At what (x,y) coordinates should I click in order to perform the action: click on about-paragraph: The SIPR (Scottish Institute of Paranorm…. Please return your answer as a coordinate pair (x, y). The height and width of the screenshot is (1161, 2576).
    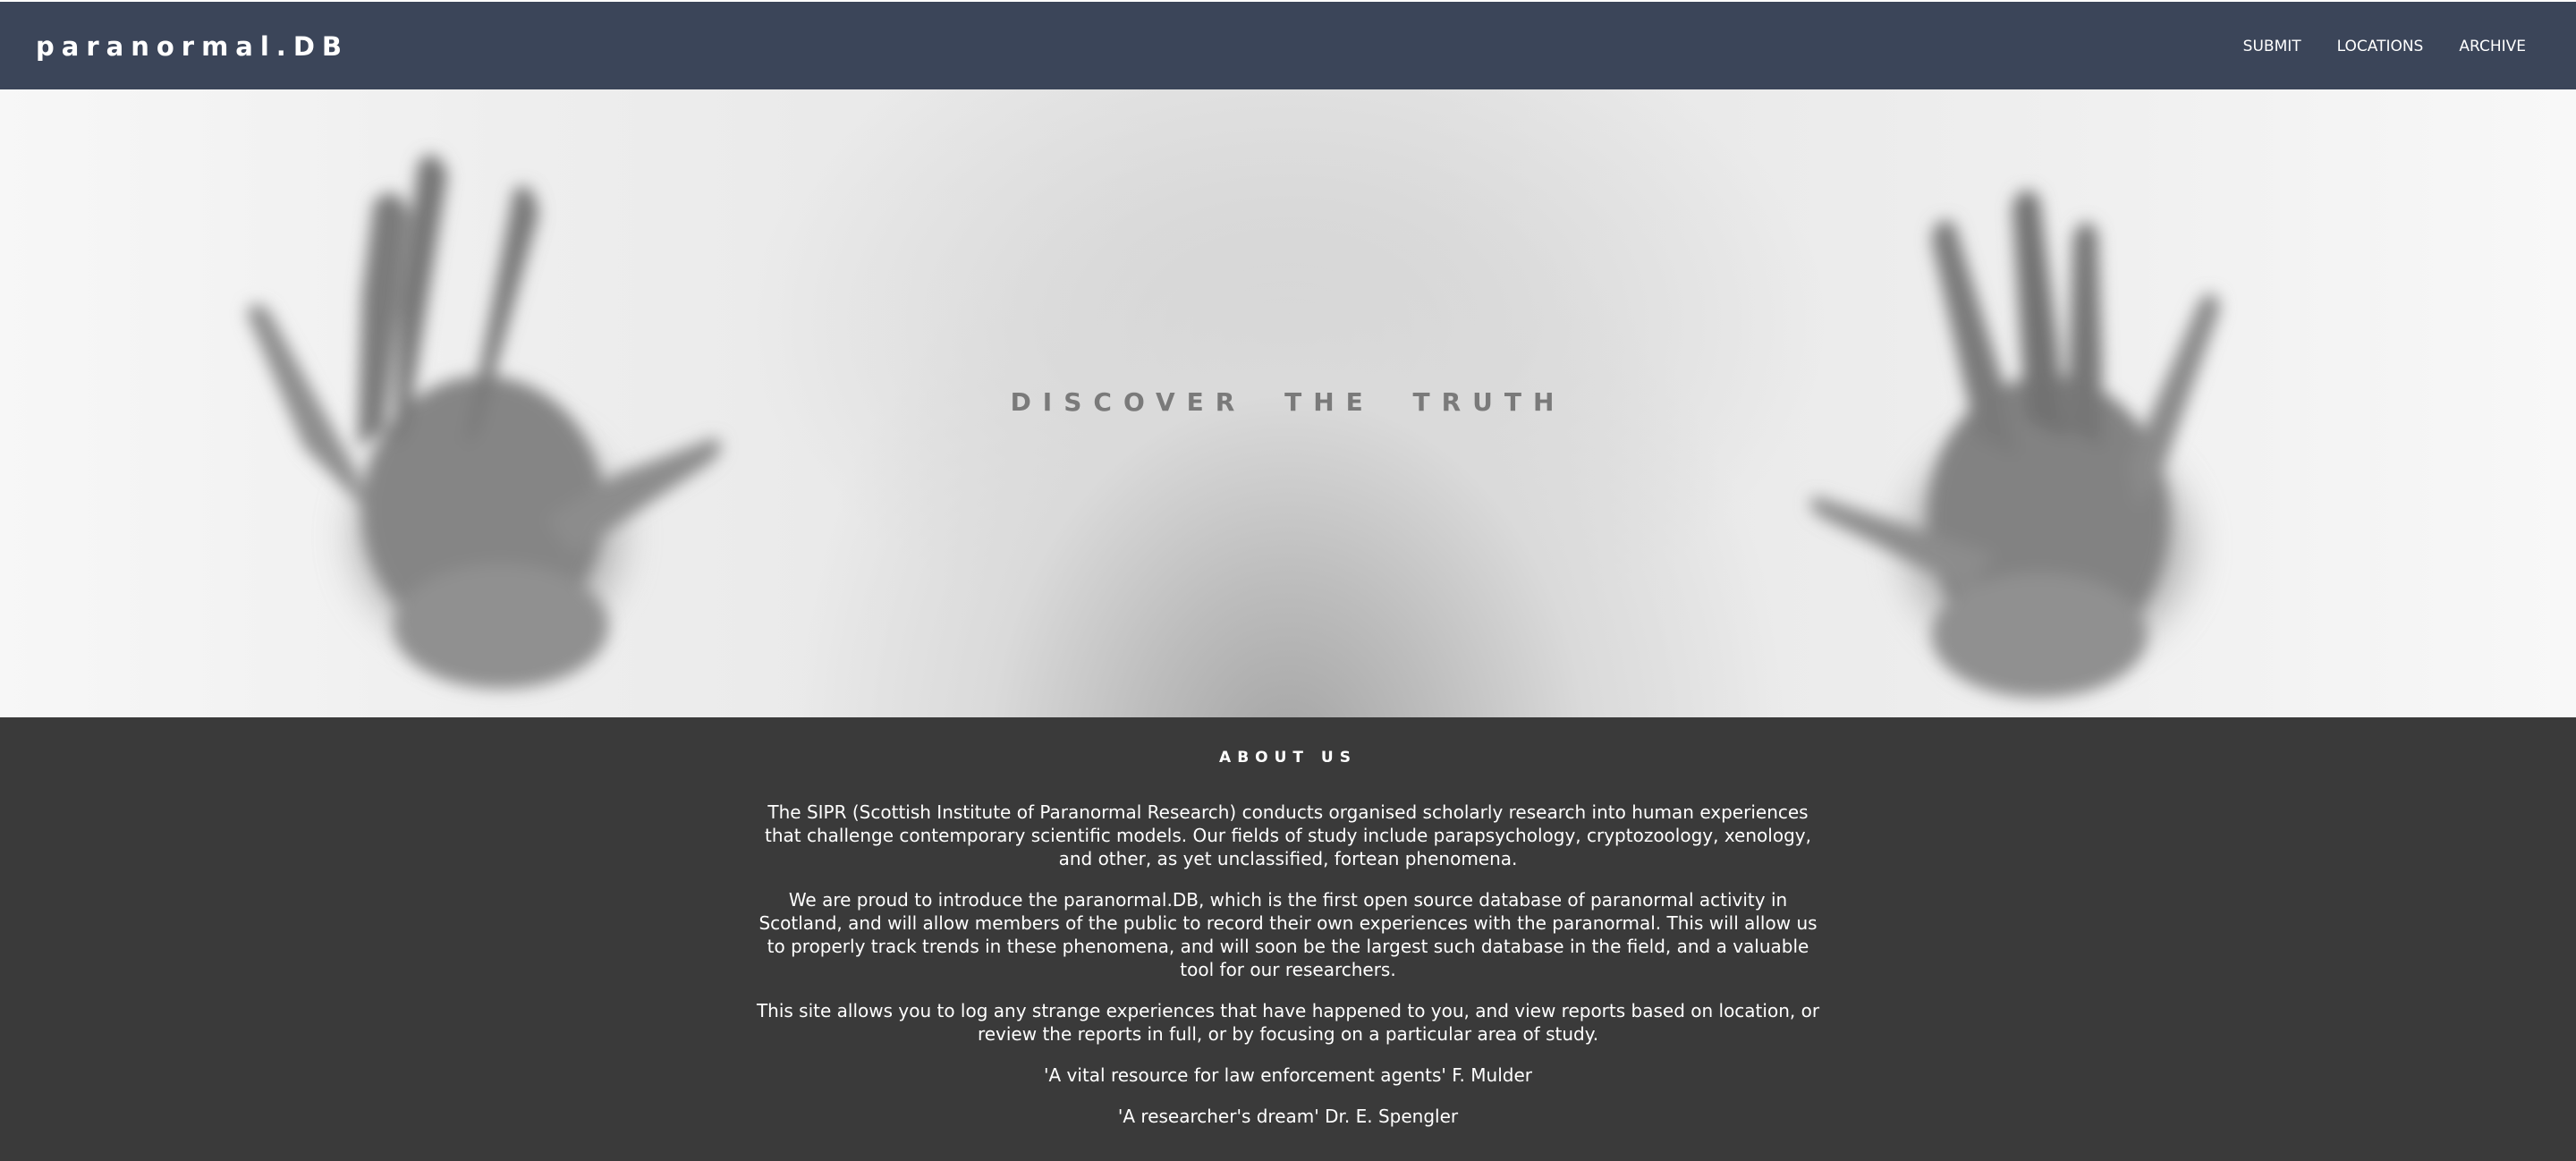
    Looking at the image, I should click on (1288, 835).